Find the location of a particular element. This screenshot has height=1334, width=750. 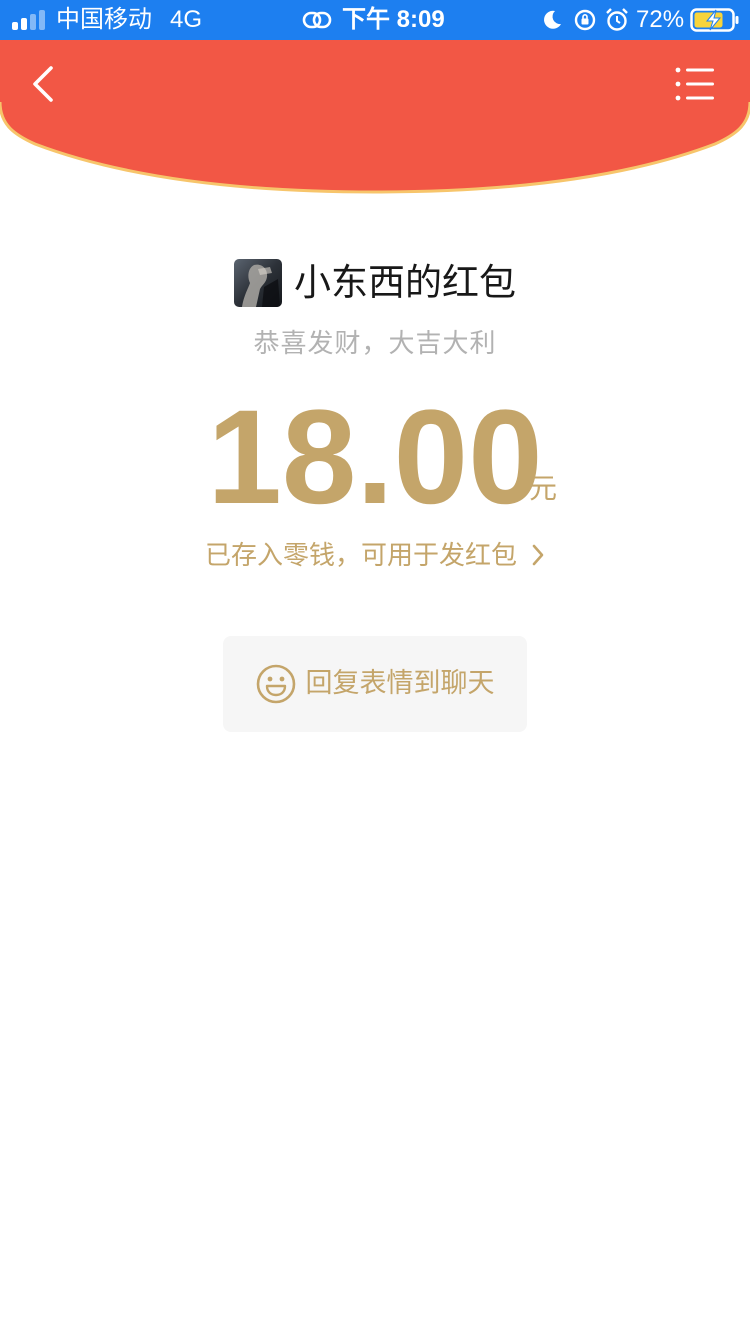

status-bar: 中国移动 4G 下午 8:09 72% is located at coordinates (375, 20).